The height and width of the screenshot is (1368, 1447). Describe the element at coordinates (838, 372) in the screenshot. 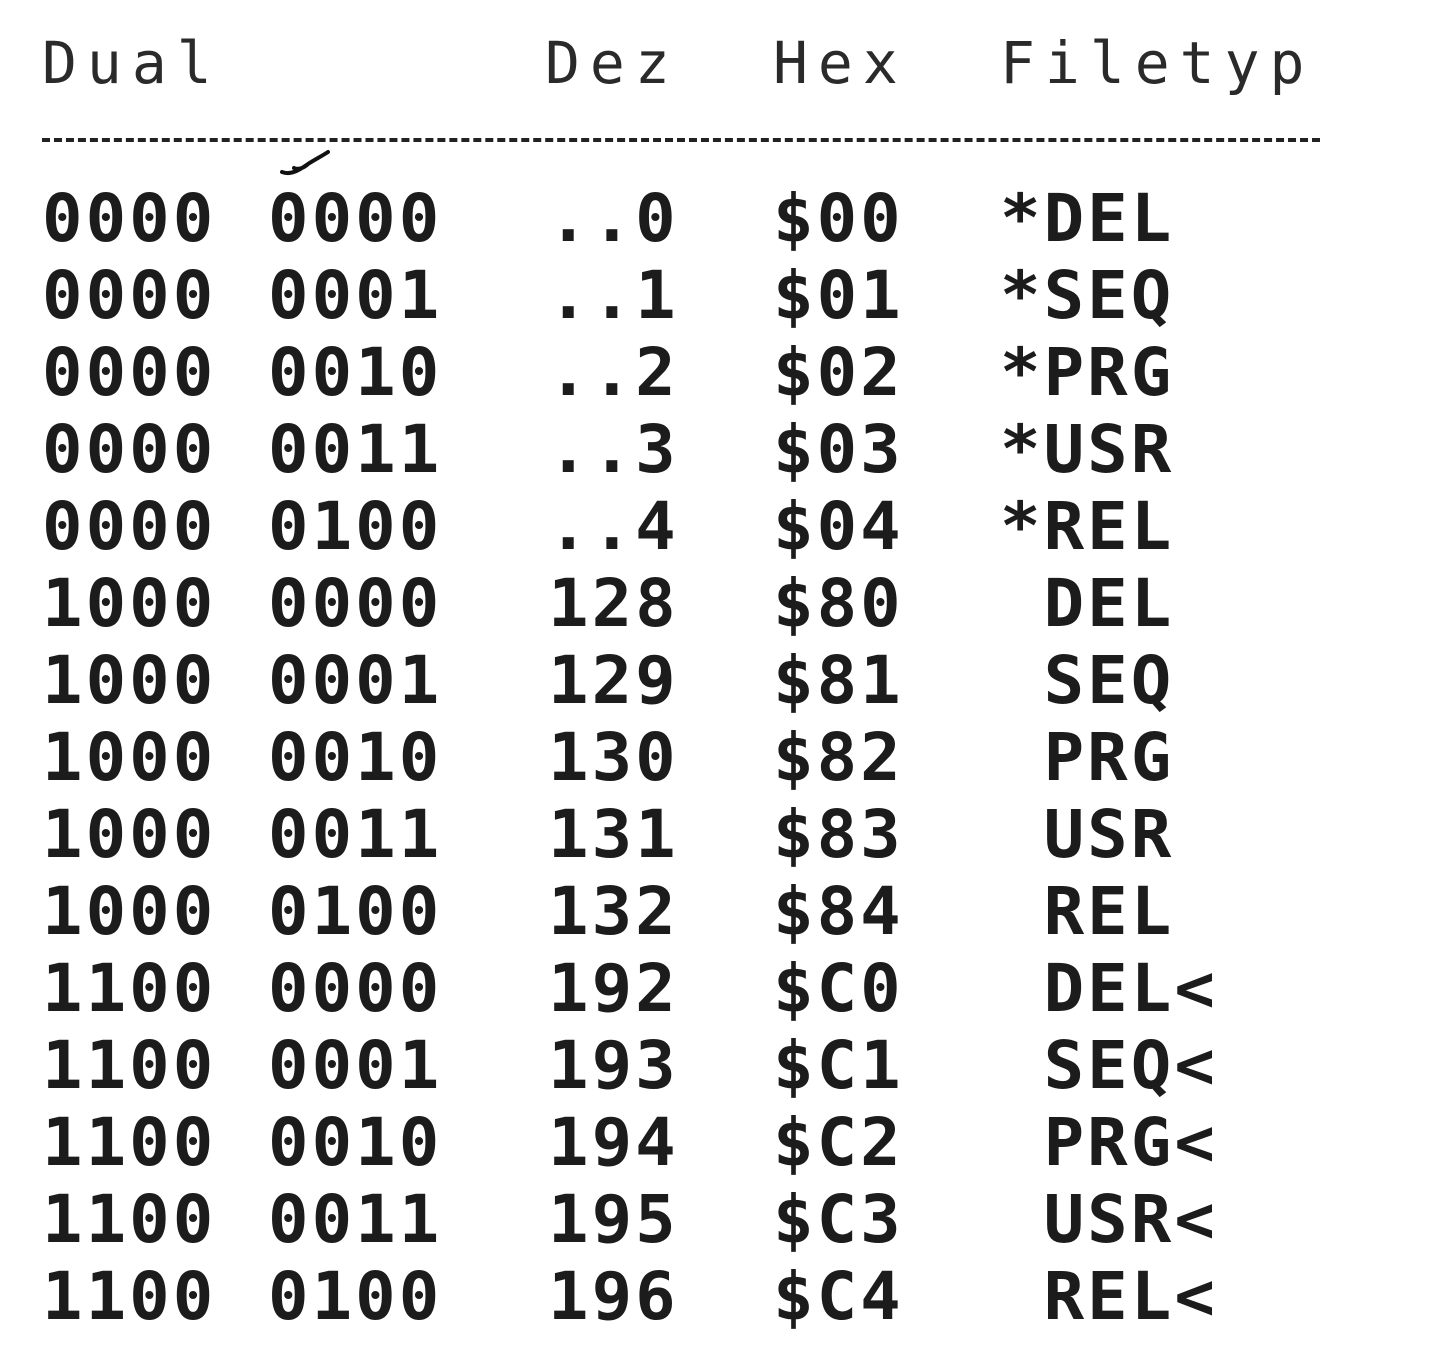

I see `cell-hex: $02` at that location.